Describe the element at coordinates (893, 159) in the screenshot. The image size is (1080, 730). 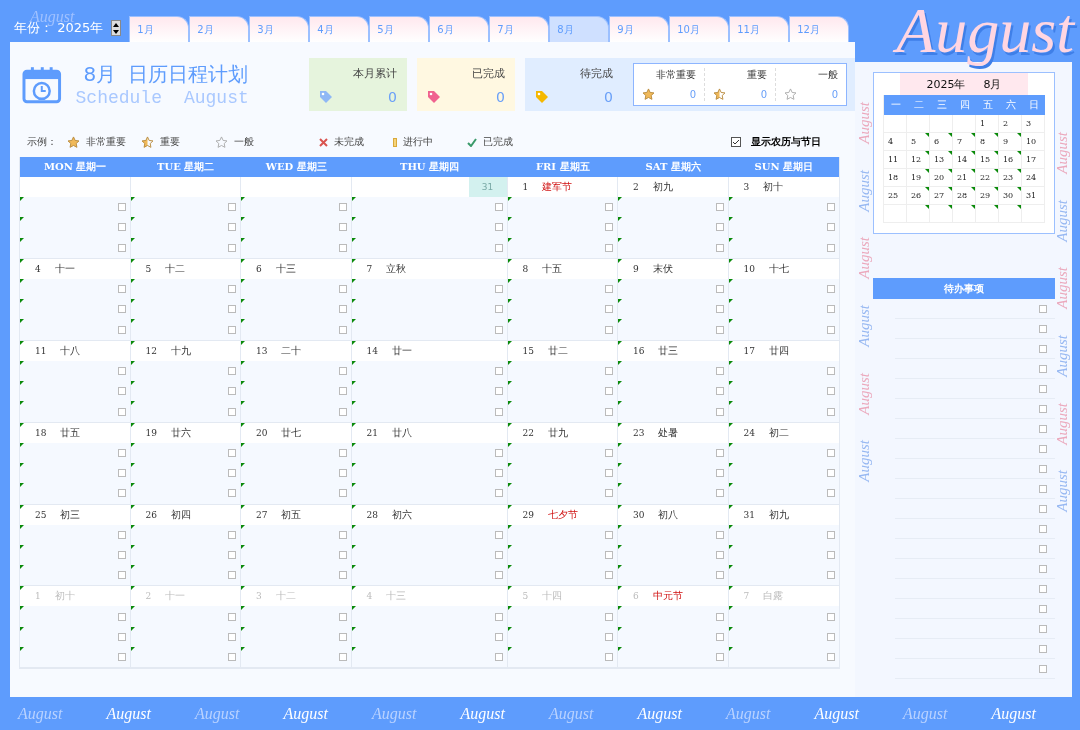
I see `mini-day: 11` at that location.